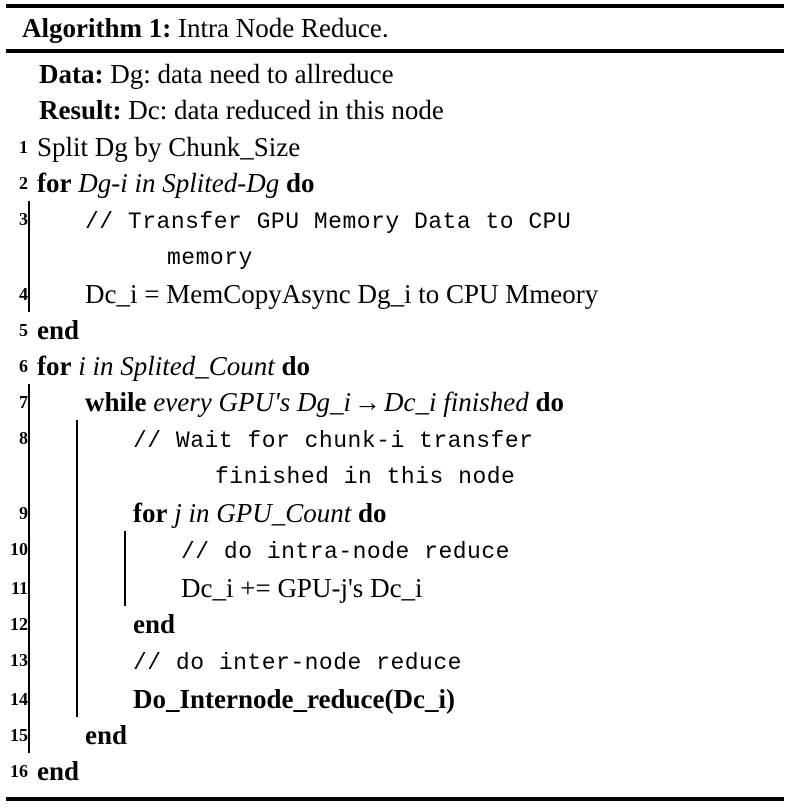 The width and height of the screenshot is (790, 812). I want to click on bottom-rule, so click(395, 799).